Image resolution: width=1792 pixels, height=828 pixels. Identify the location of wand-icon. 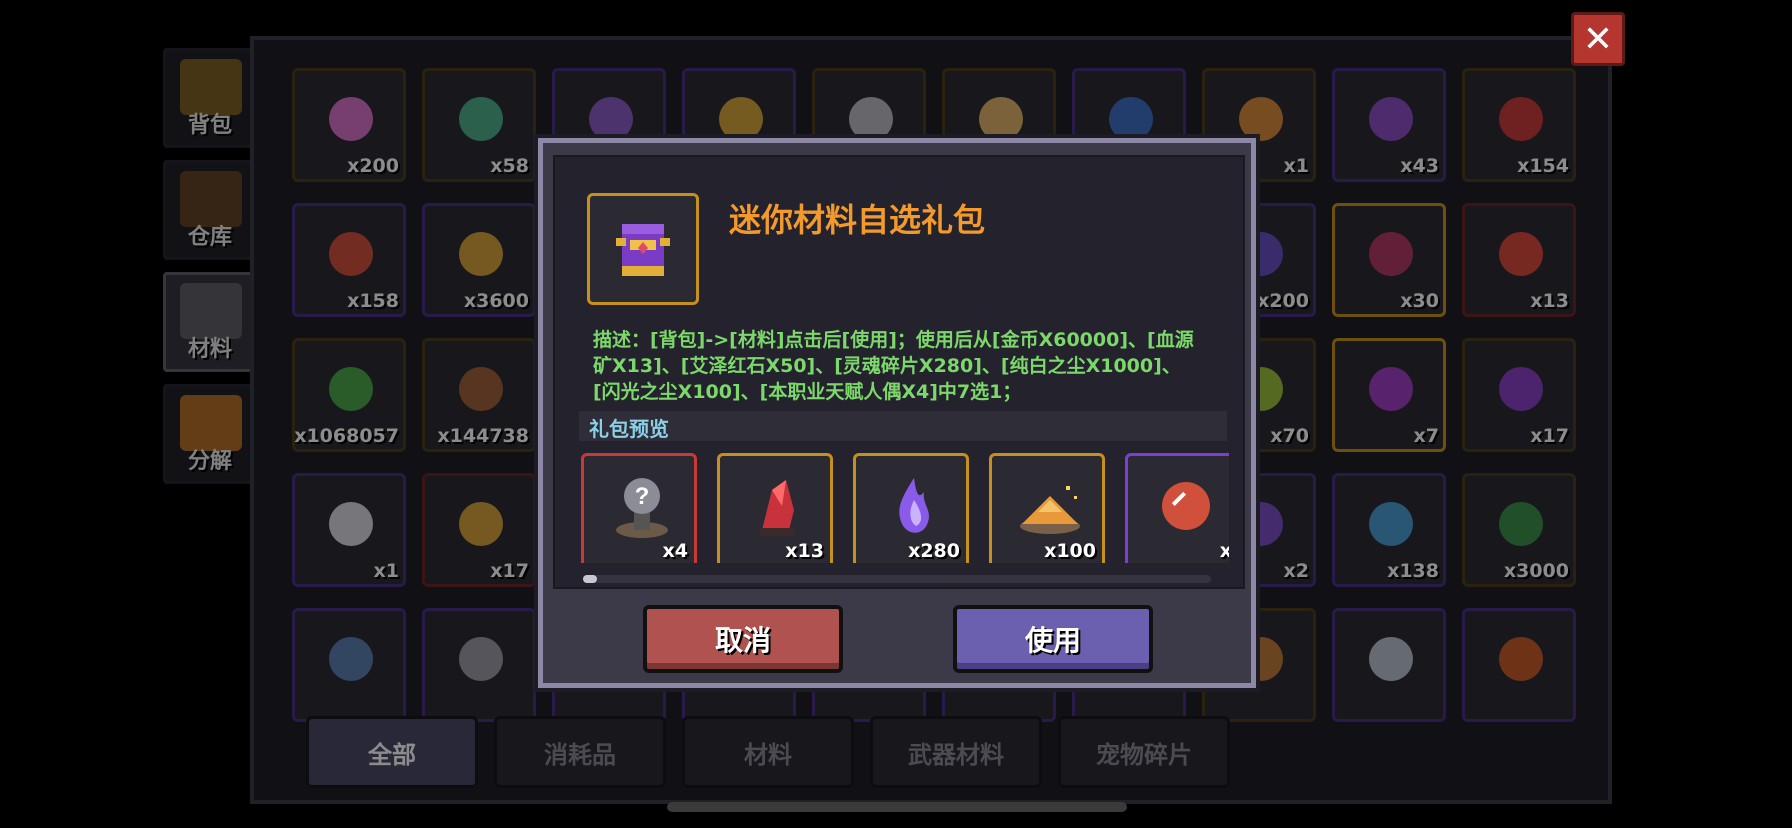
(351, 659).